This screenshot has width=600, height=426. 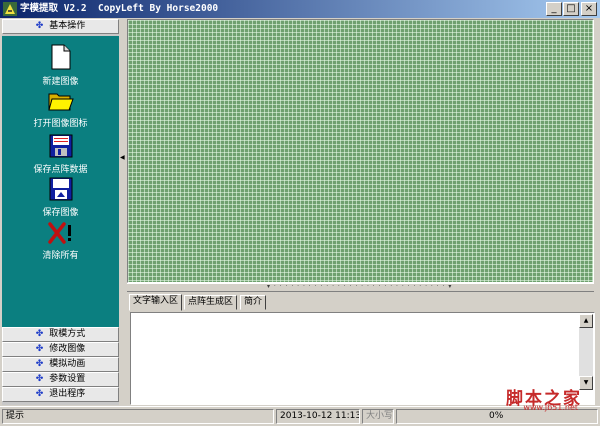 I want to click on section-label: 基本操作, so click(x=67, y=26).